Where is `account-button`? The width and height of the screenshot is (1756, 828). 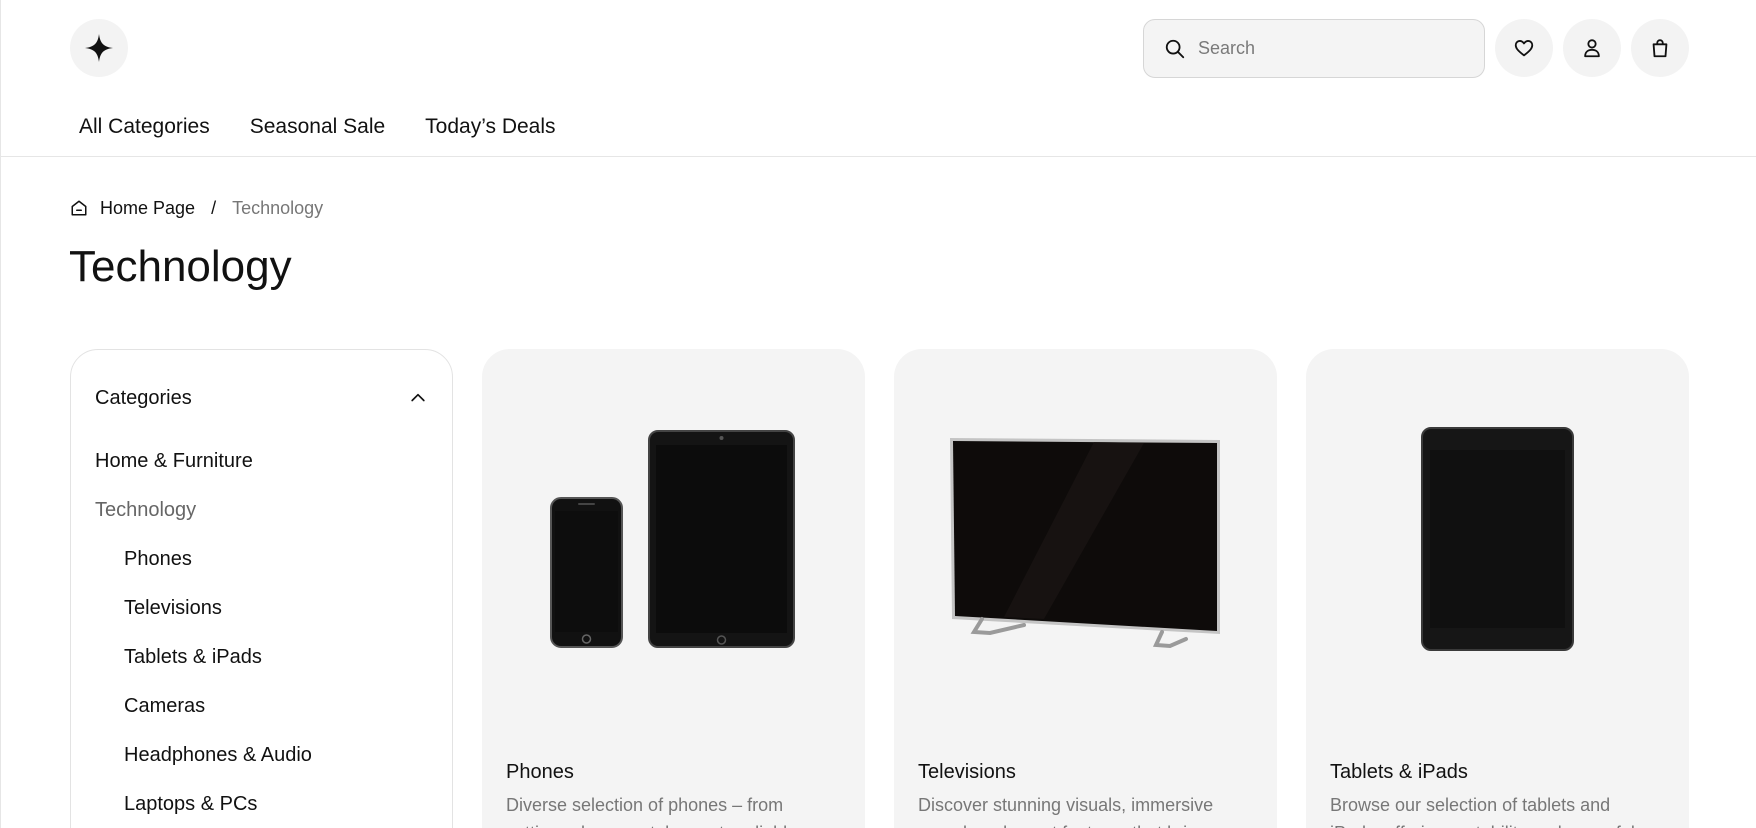 account-button is located at coordinates (1592, 48).